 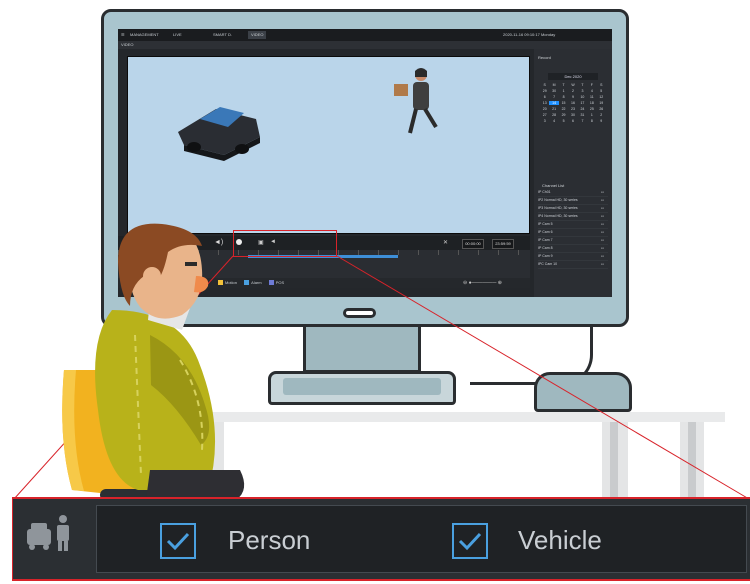 I want to click on person-vehicle-filter-icon, so click(x=53, y=539).